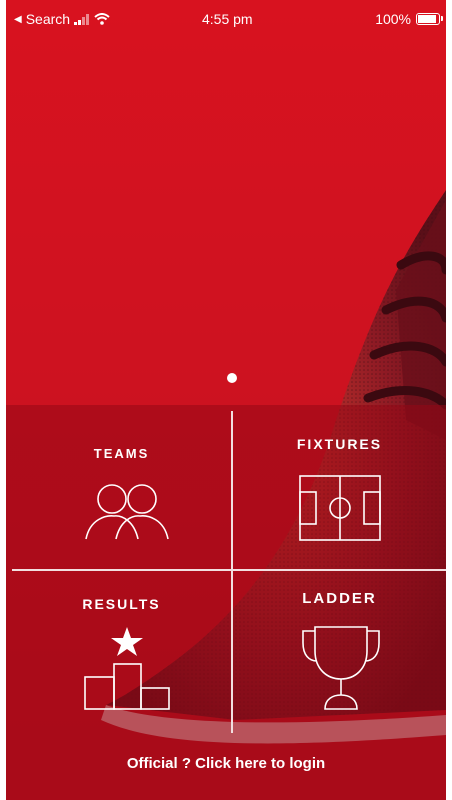 This screenshot has width=452, height=800. I want to click on status-time: 4:55 pm, so click(227, 19).